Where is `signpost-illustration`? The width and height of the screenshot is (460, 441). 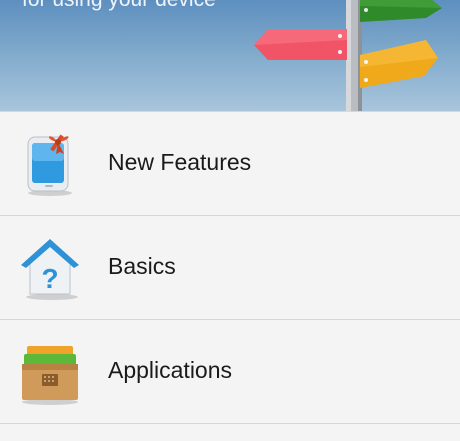 signpost-illustration is located at coordinates (348, 55).